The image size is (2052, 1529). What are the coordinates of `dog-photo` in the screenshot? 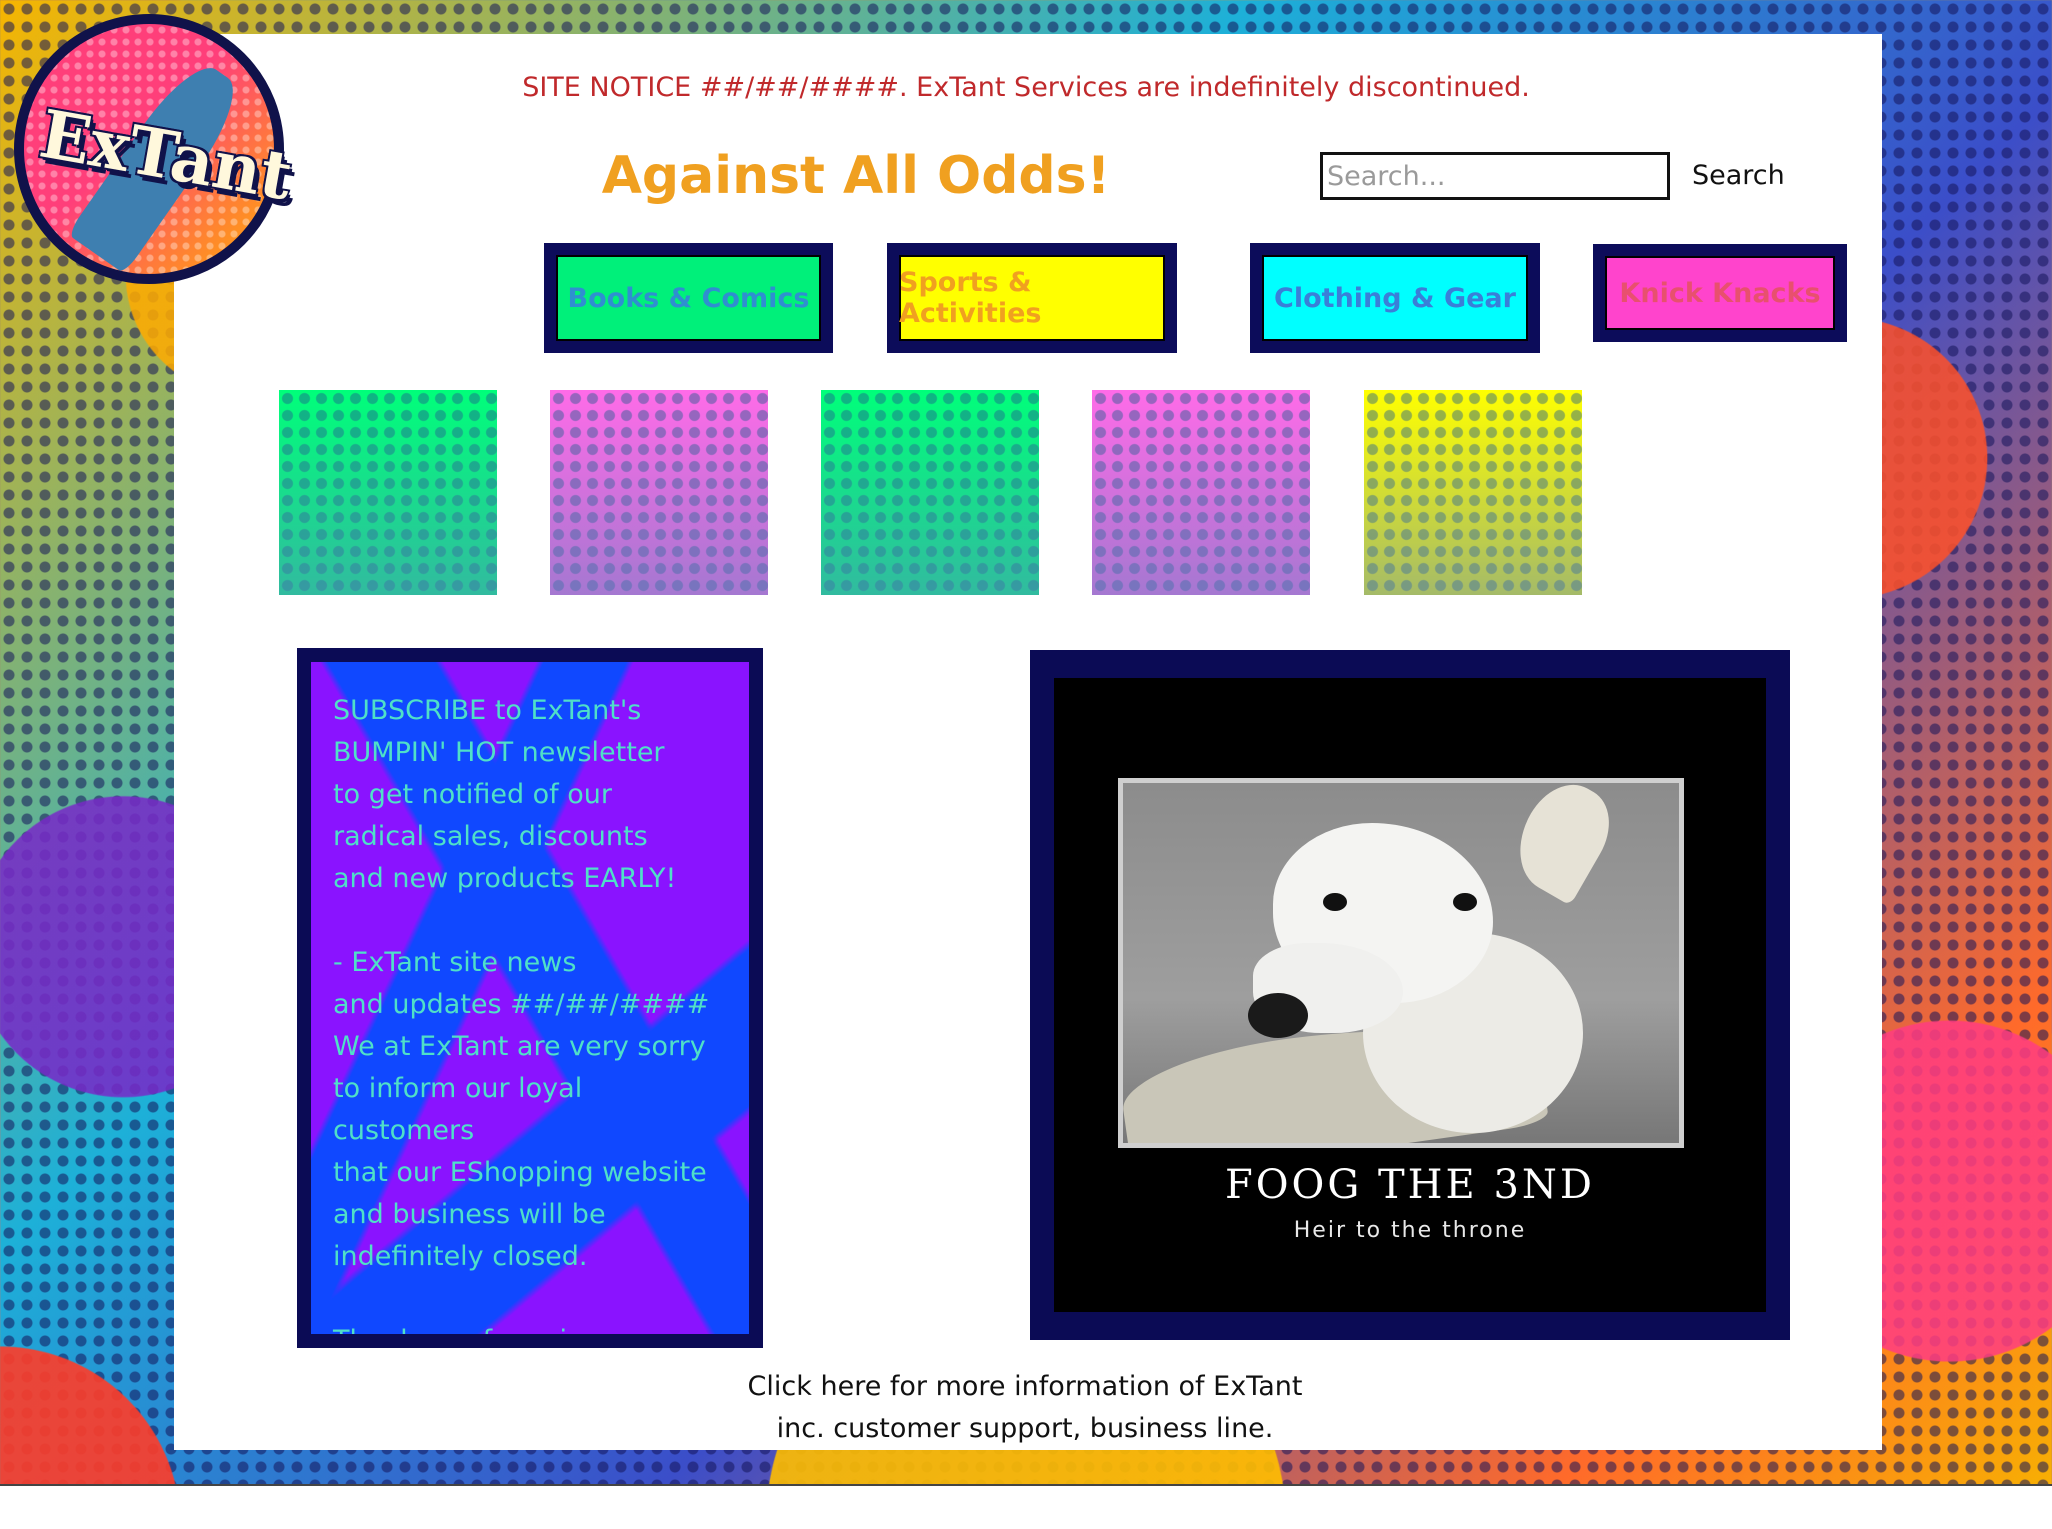 It's located at (1401, 963).